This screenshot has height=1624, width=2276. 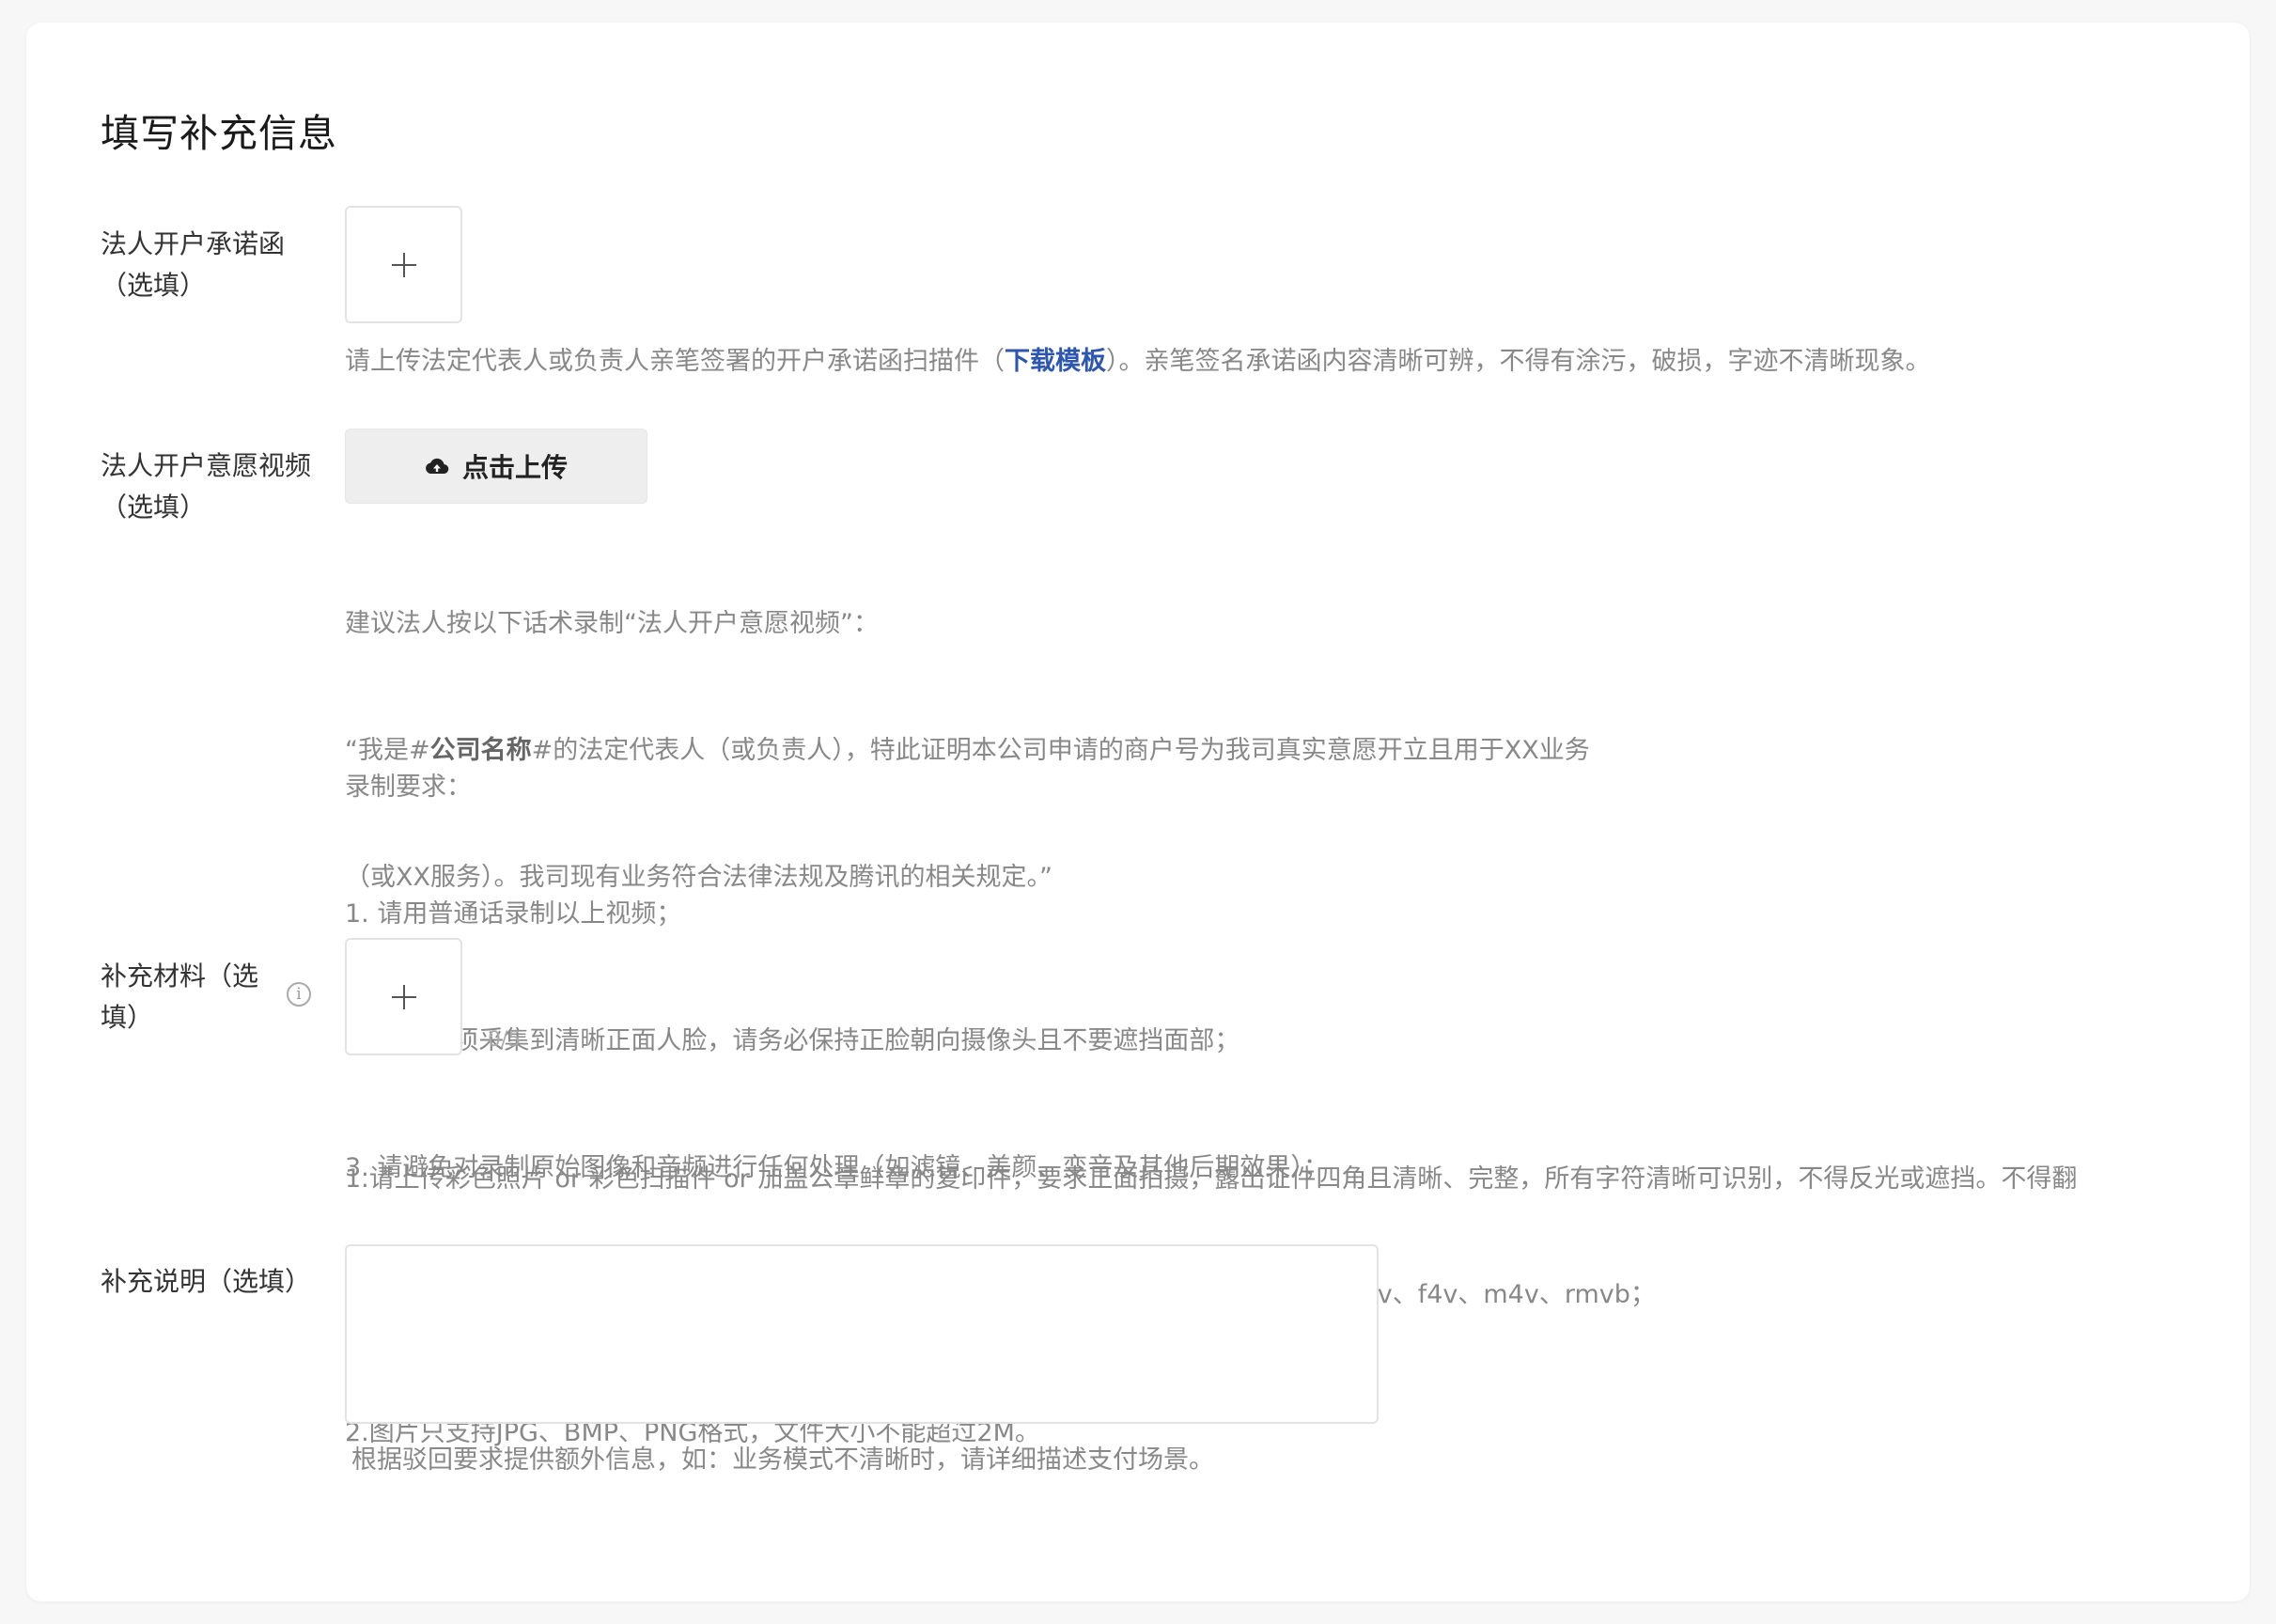 What do you see at coordinates (206, 1281) in the screenshot?
I see `remarks-label: 补充说明（选填）` at bounding box center [206, 1281].